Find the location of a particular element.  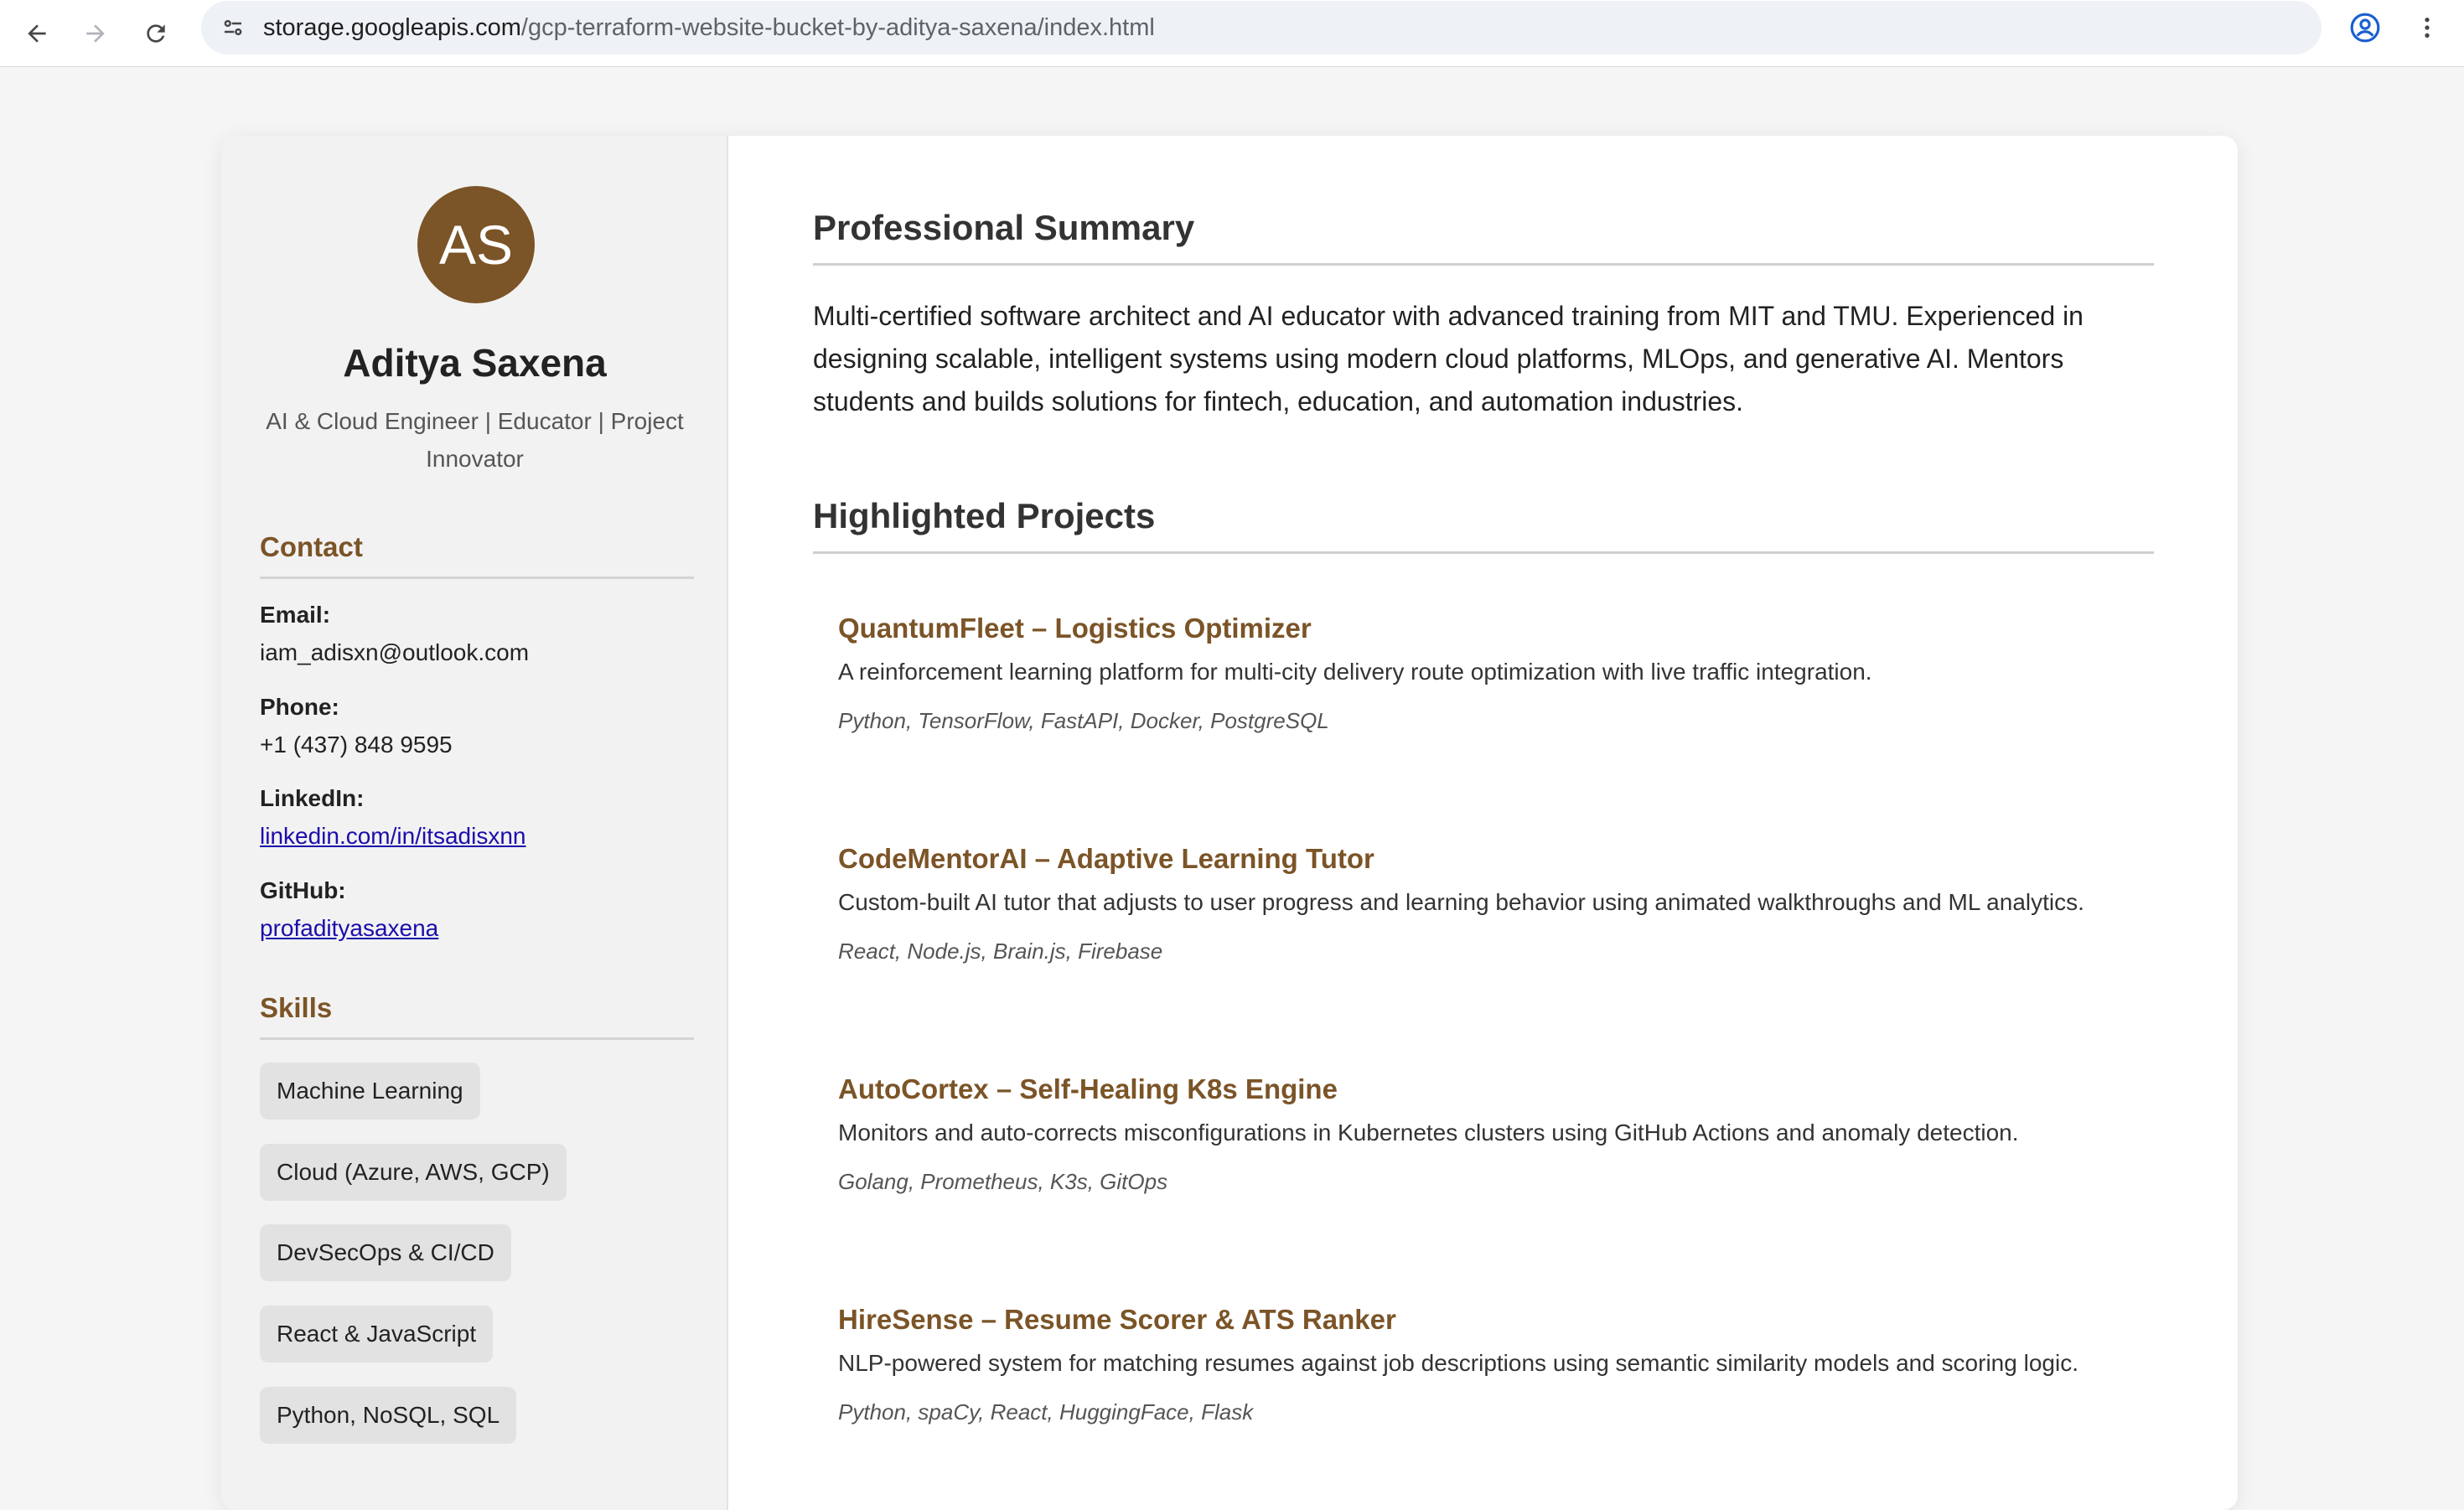

project-title: AutoCortex – Self-Healing K8s Engine is located at coordinates (1088, 1088).